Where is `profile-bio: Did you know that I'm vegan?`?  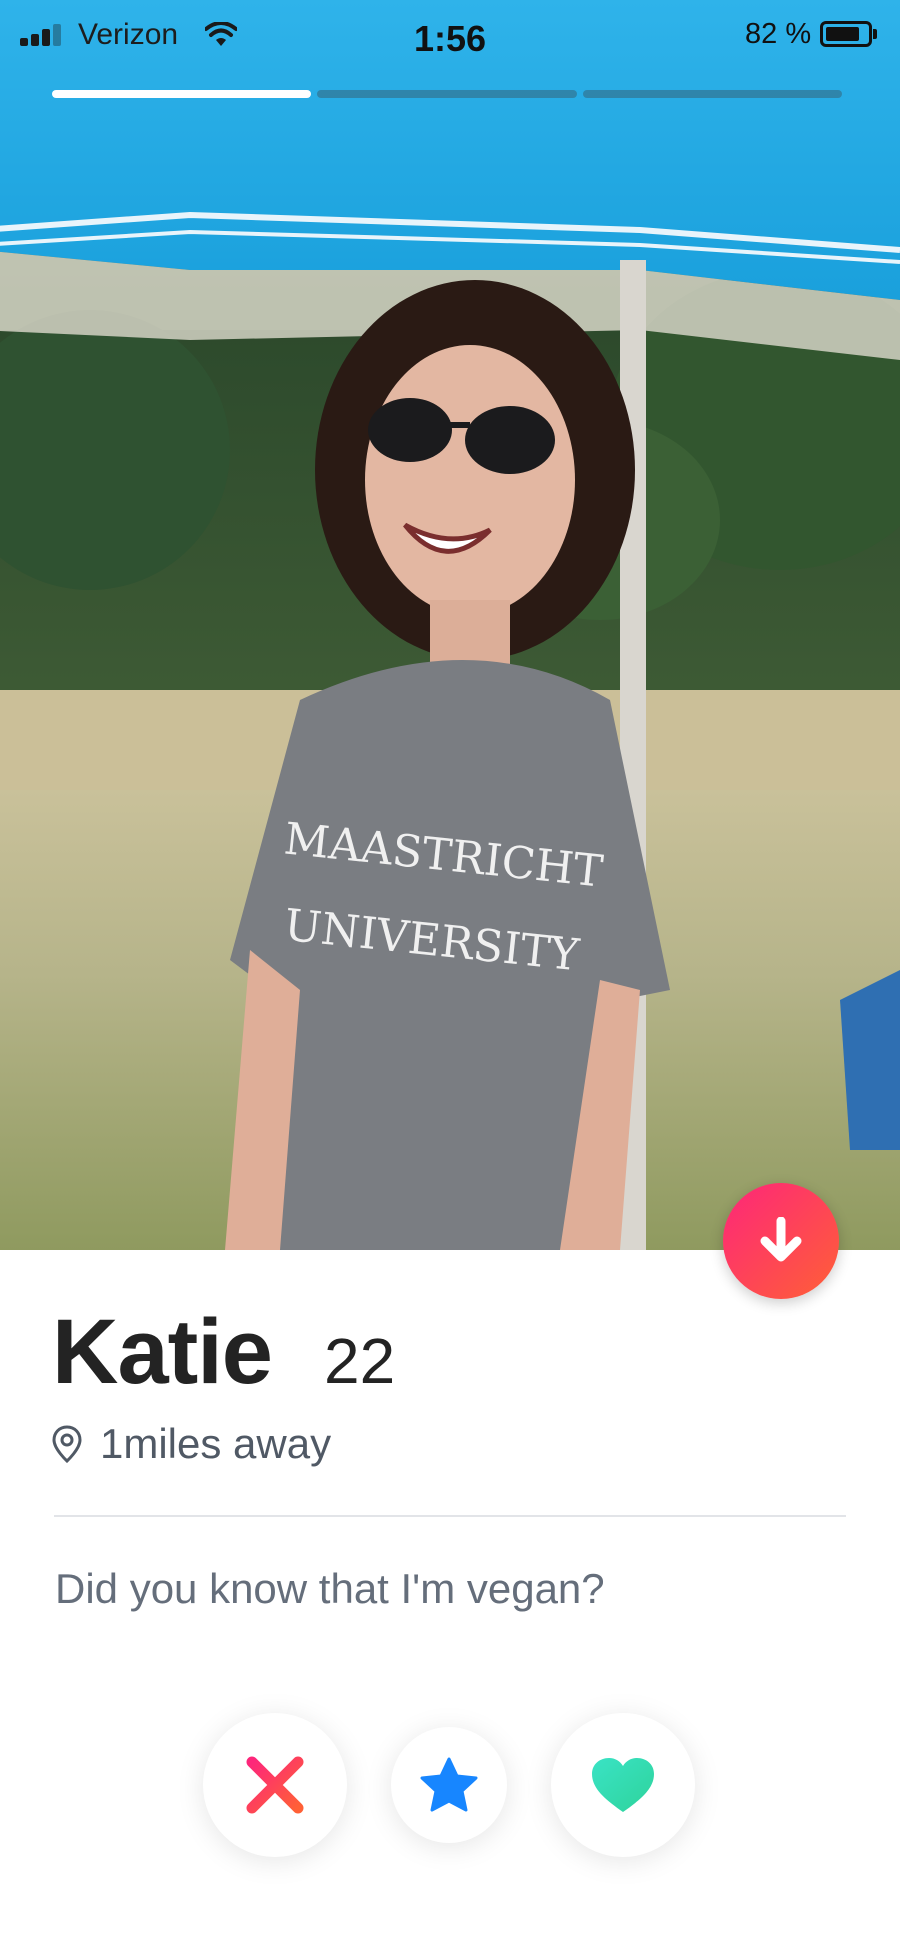 profile-bio: Did you know that I'm vegan? is located at coordinates (330, 1588).